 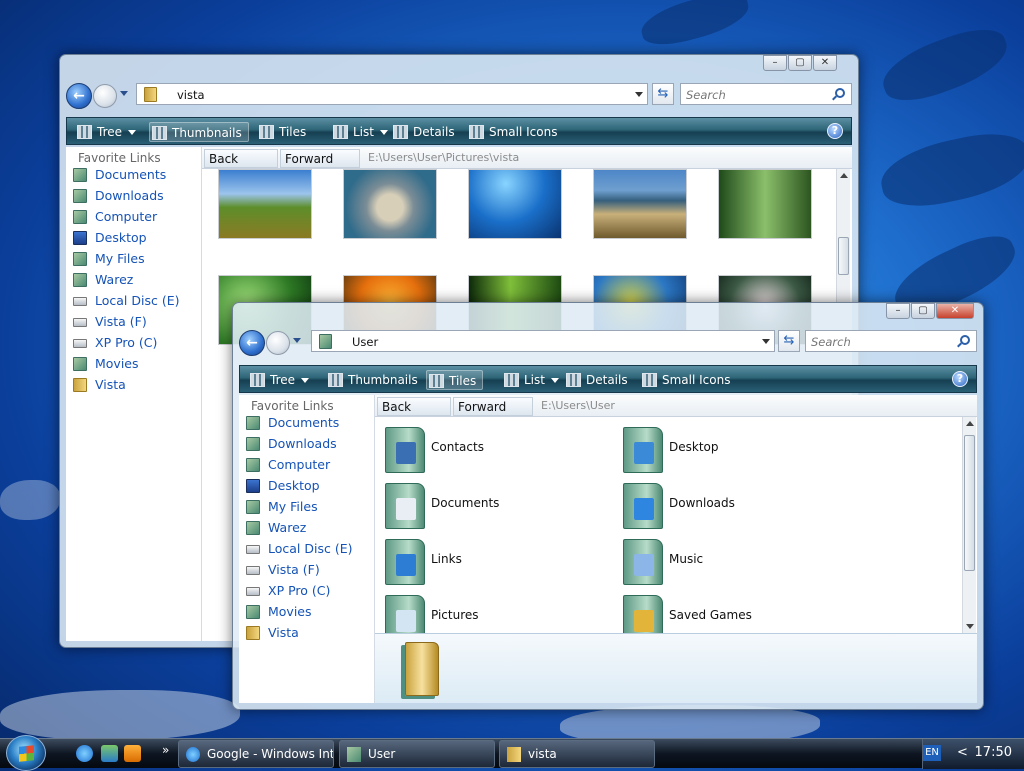 I want to click on tile-contacts: Contacts, so click(x=431, y=447).